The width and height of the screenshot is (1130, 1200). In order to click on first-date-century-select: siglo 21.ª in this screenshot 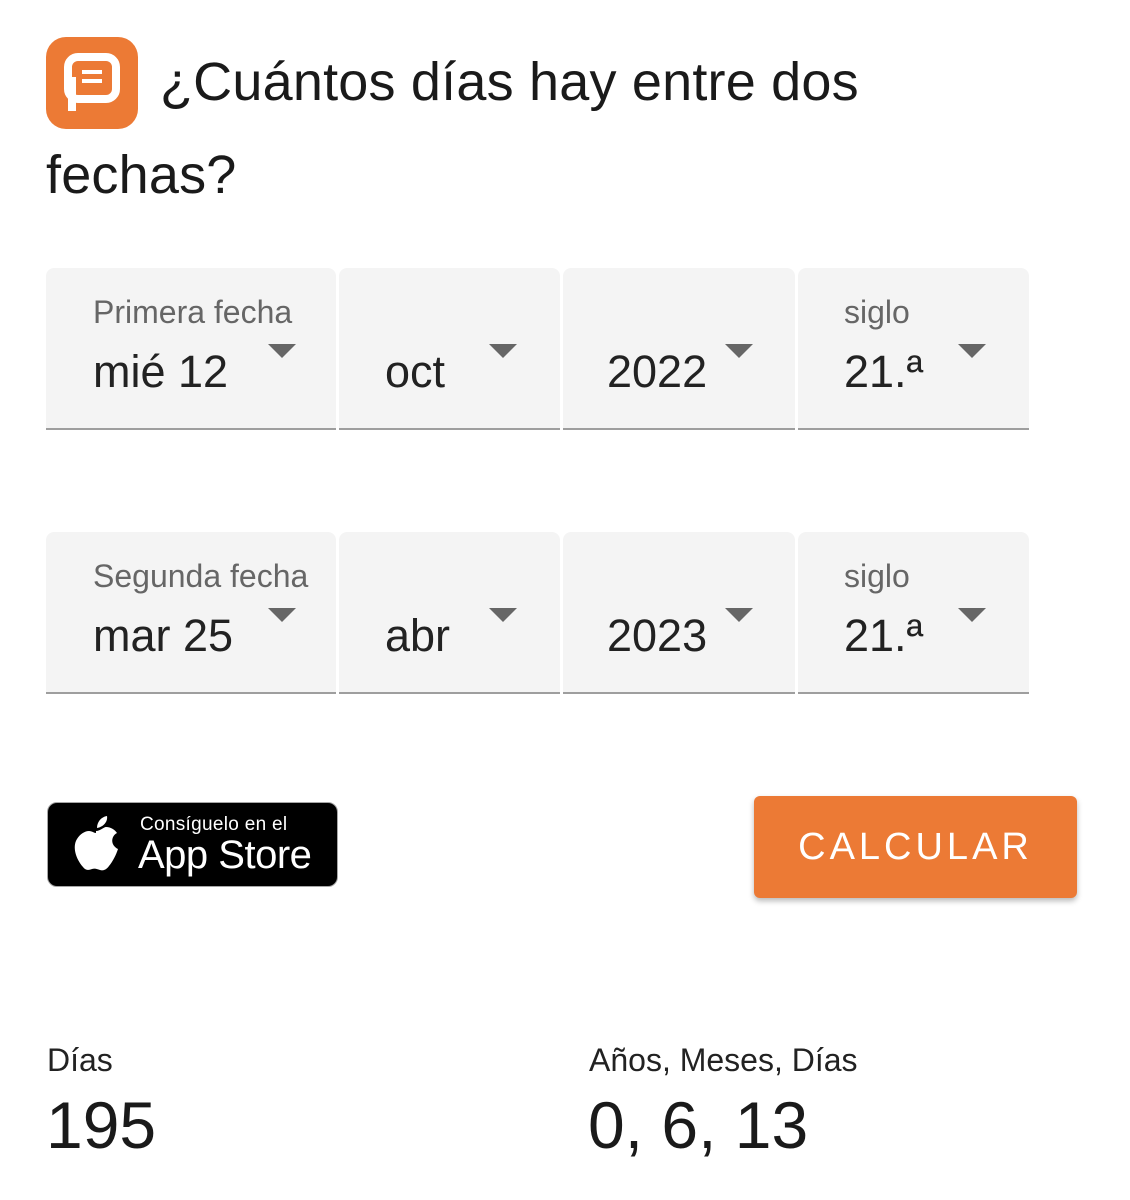, I will do `click(913, 349)`.